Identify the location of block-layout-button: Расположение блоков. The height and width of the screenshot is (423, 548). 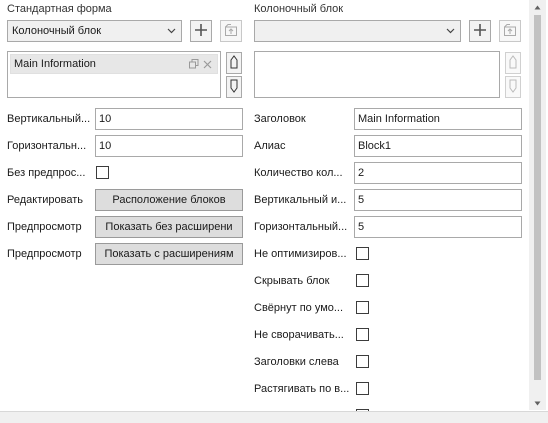
(169, 200).